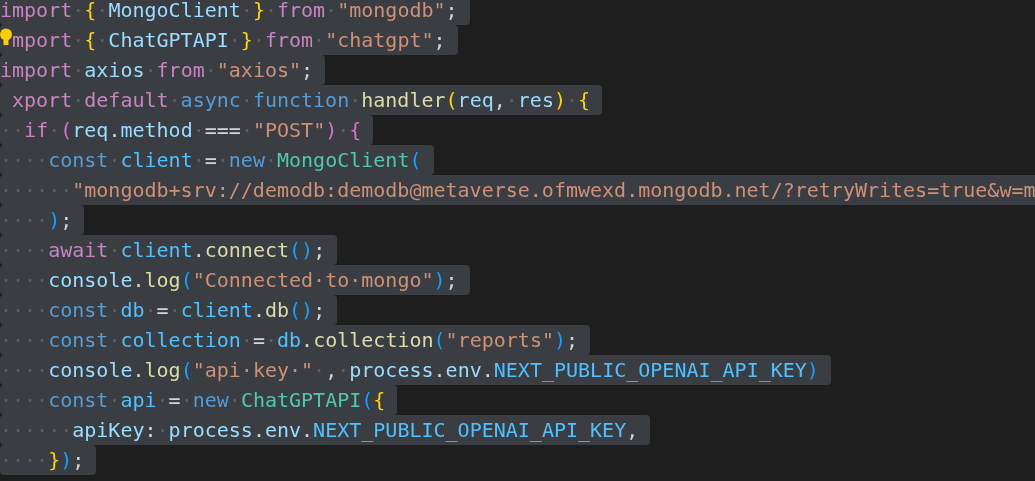  What do you see at coordinates (499, 340) in the screenshot?
I see `code-token: "reports"` at bounding box center [499, 340].